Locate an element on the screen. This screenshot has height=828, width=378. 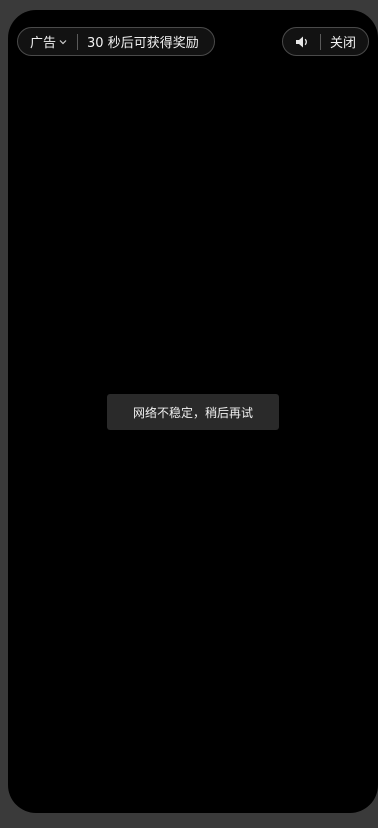
close-button: 关闭 is located at coordinates (343, 41).